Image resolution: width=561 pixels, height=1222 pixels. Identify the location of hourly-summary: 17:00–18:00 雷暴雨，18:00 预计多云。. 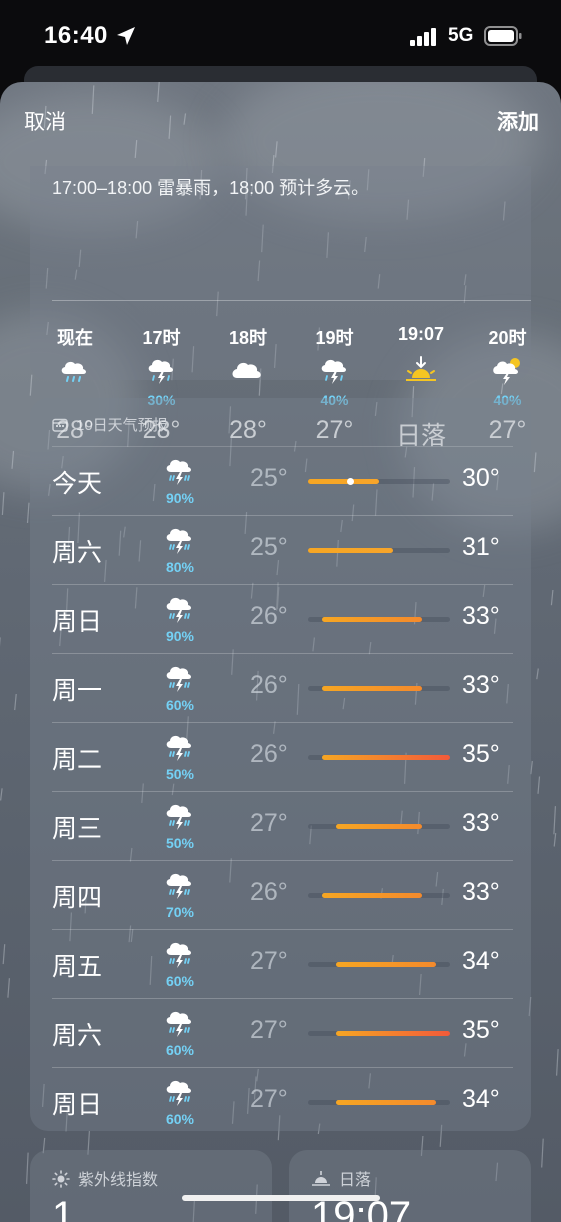
(210, 187).